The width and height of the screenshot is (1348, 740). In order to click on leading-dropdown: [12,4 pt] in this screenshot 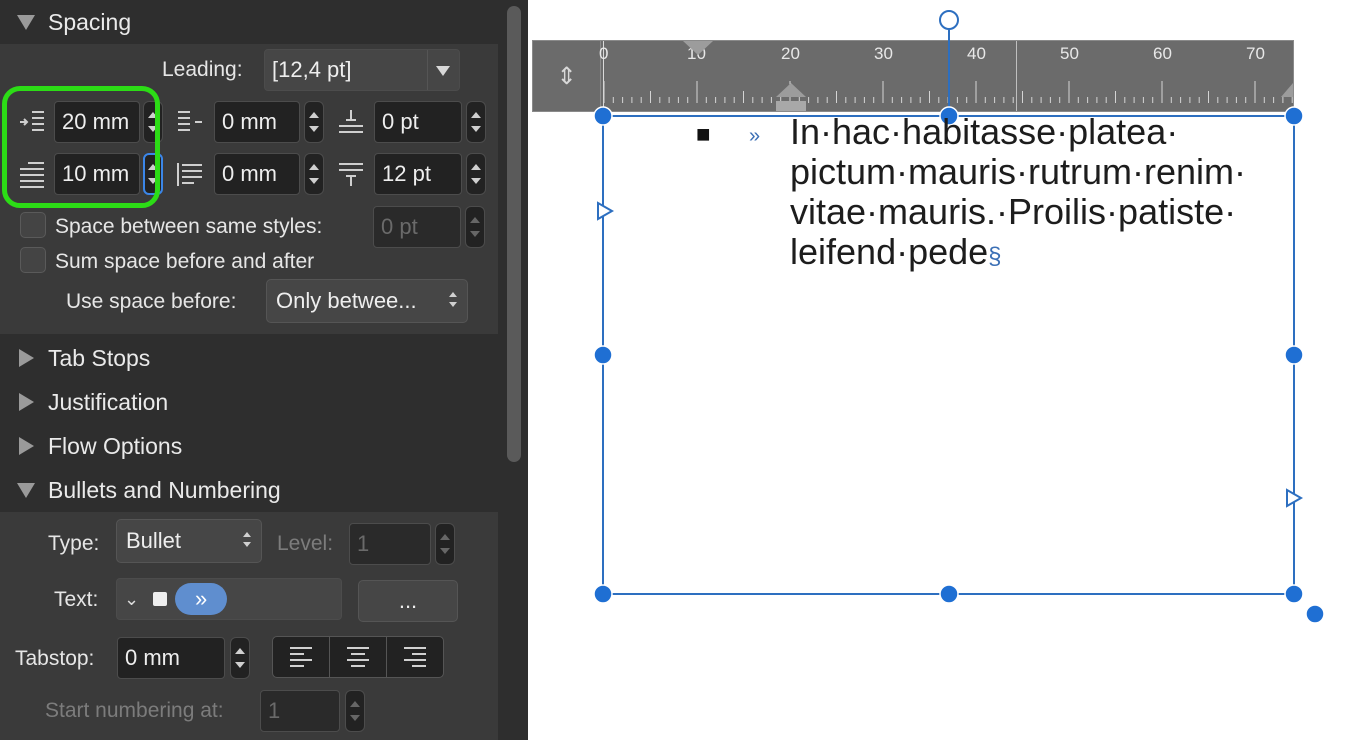, I will do `click(362, 70)`.